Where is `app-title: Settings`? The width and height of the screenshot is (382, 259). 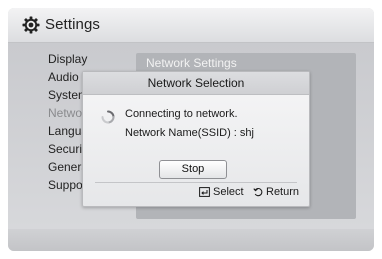 app-title: Settings is located at coordinates (72, 24).